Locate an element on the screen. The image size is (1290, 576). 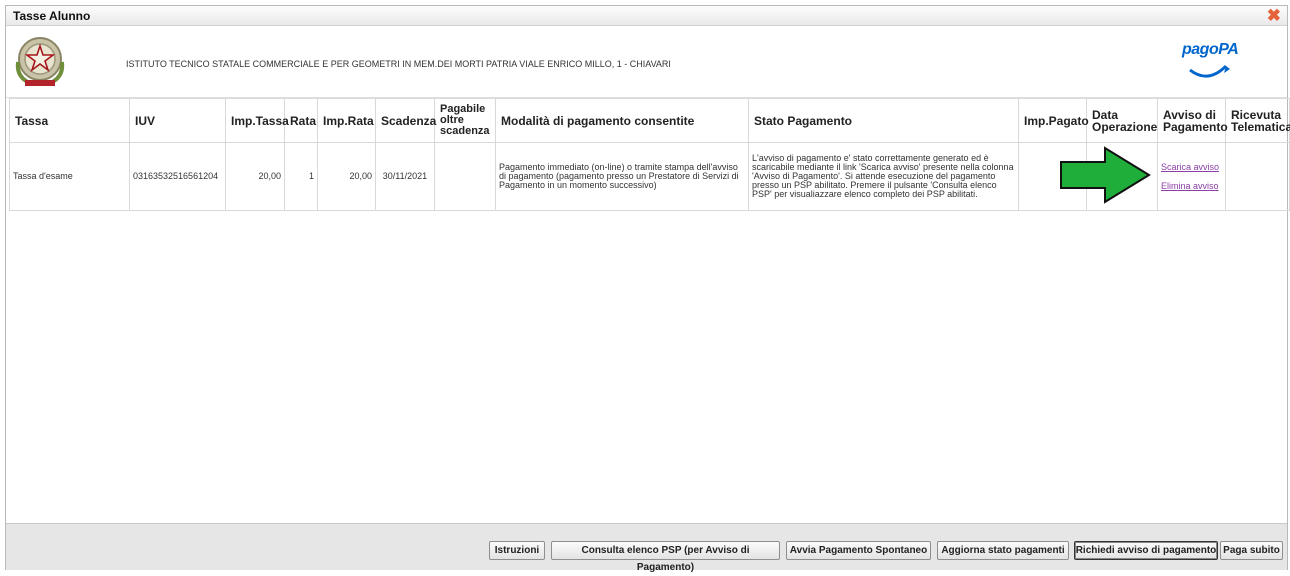
column-header-imp-tassa: Imp.Tassa is located at coordinates (257, 120).